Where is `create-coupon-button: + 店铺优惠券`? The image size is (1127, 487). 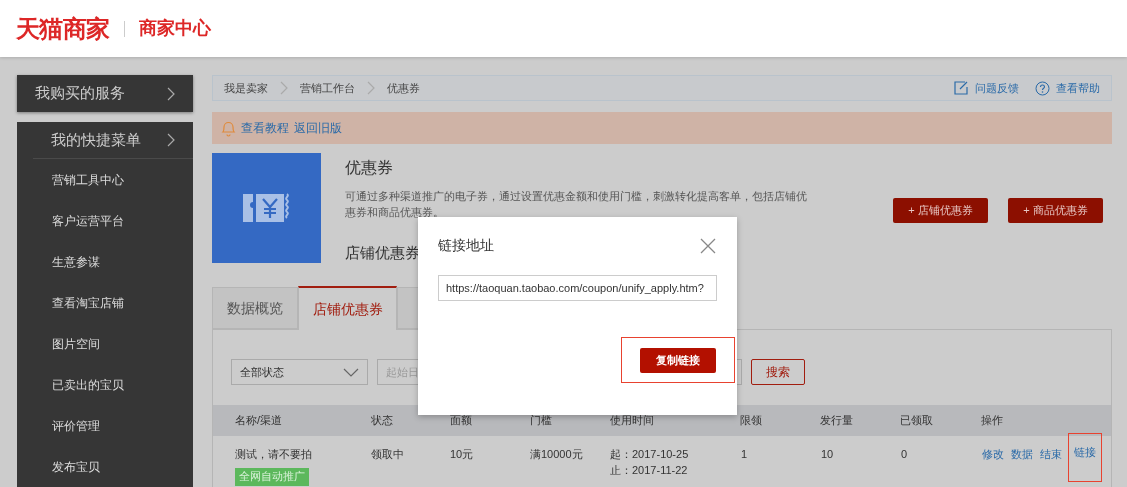
create-coupon-button: + 店铺优惠券 is located at coordinates (940, 210).